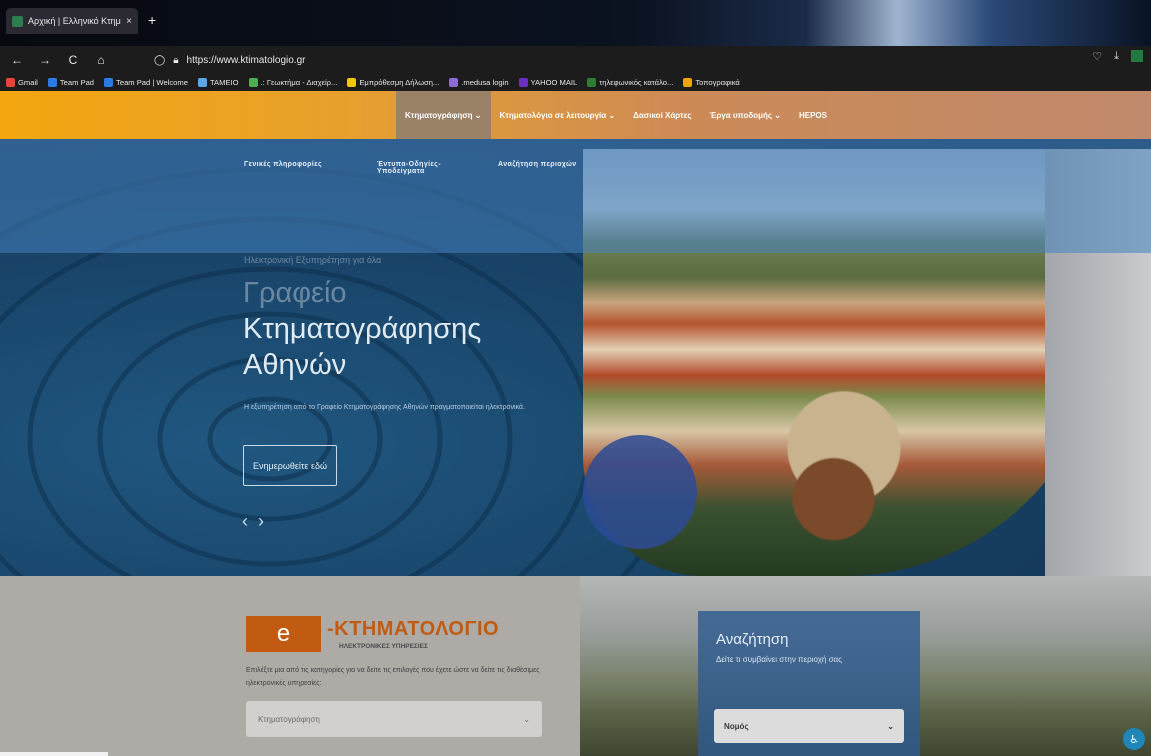  What do you see at coordinates (575, 60) in the screenshot?
I see `browser-navbar: ← → C ⌂ ◯ 🔒︎ https://www.ktimatologio.gr` at bounding box center [575, 60].